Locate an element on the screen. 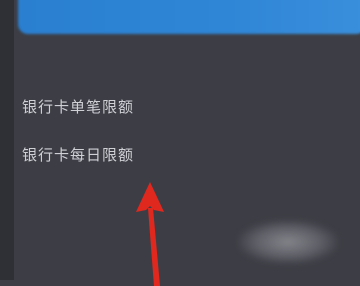 Image resolution: width=360 pixels, height=286 pixels. limit-item-single-transaction: 银行卡单笔限额 is located at coordinates (172, 116).